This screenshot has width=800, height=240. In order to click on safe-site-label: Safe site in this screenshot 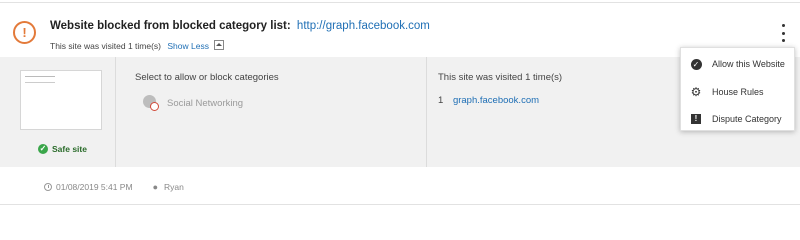, I will do `click(69, 149)`.